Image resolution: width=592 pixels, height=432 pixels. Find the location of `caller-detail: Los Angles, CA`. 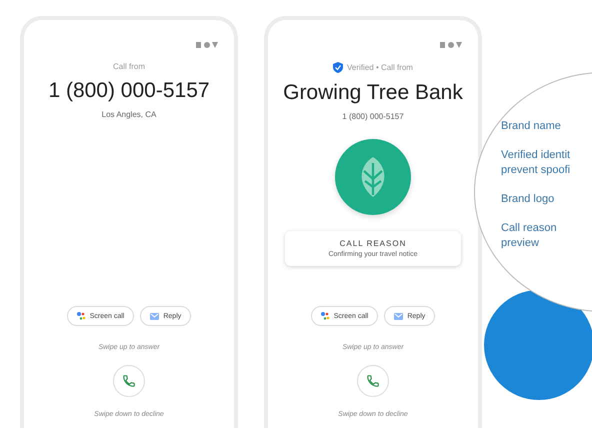

caller-detail: Los Angles, CA is located at coordinates (129, 114).